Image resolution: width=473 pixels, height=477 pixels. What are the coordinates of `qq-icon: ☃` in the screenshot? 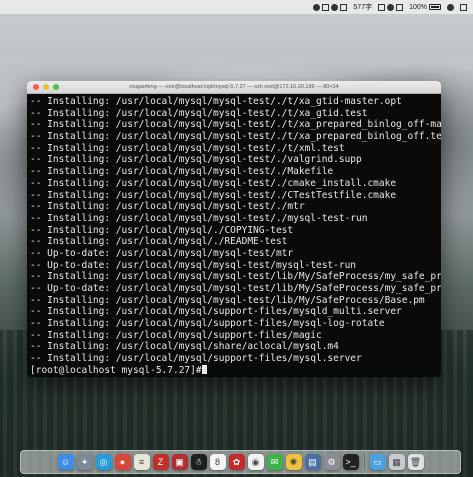 It's located at (198, 462).